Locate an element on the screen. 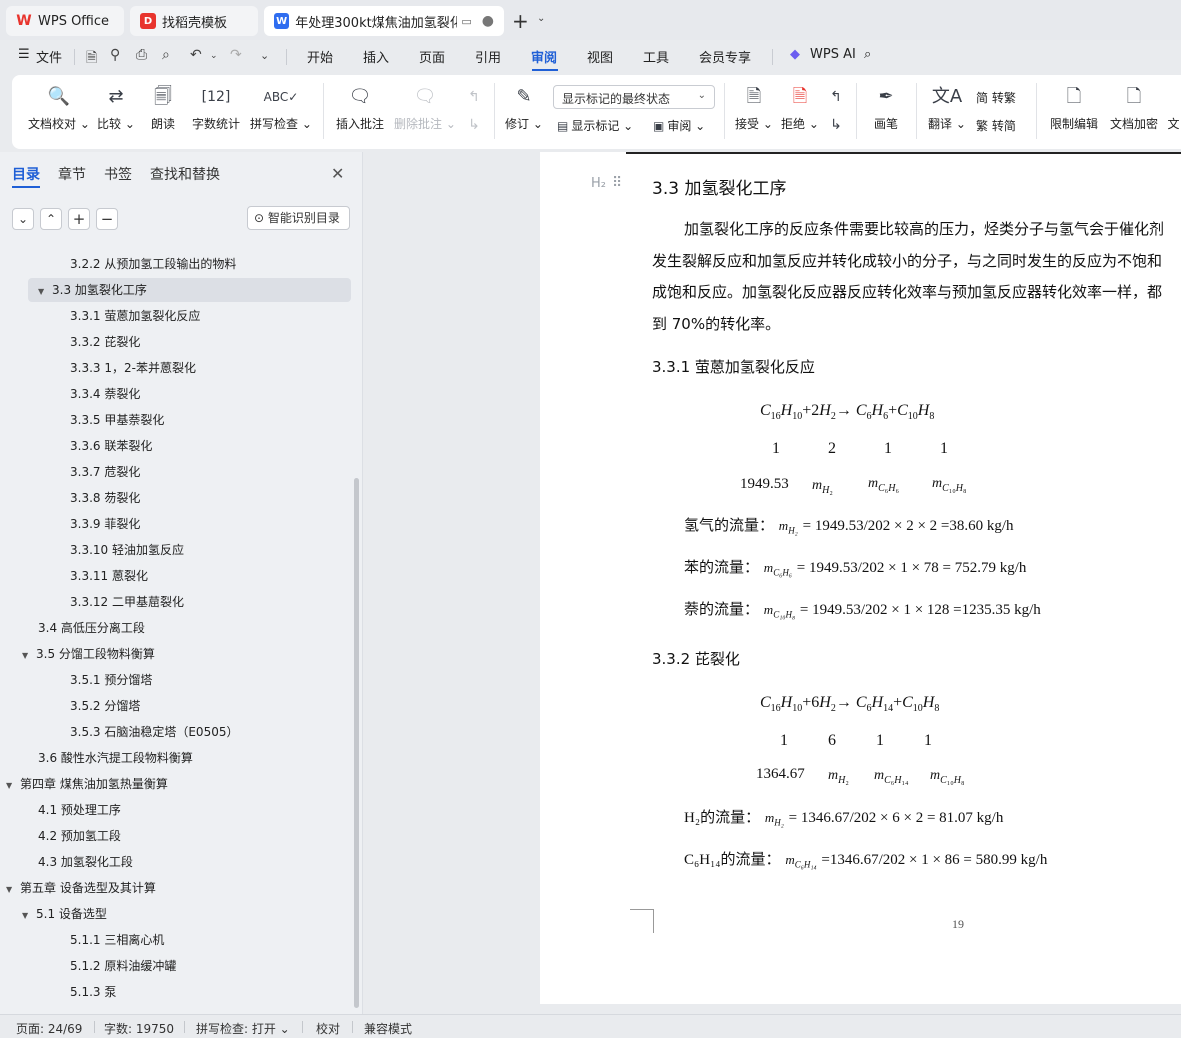 Image resolution: width=1181 pixels, height=1038 pixels. toc-item: ▼ 5.1 设备选型 is located at coordinates (64, 914).